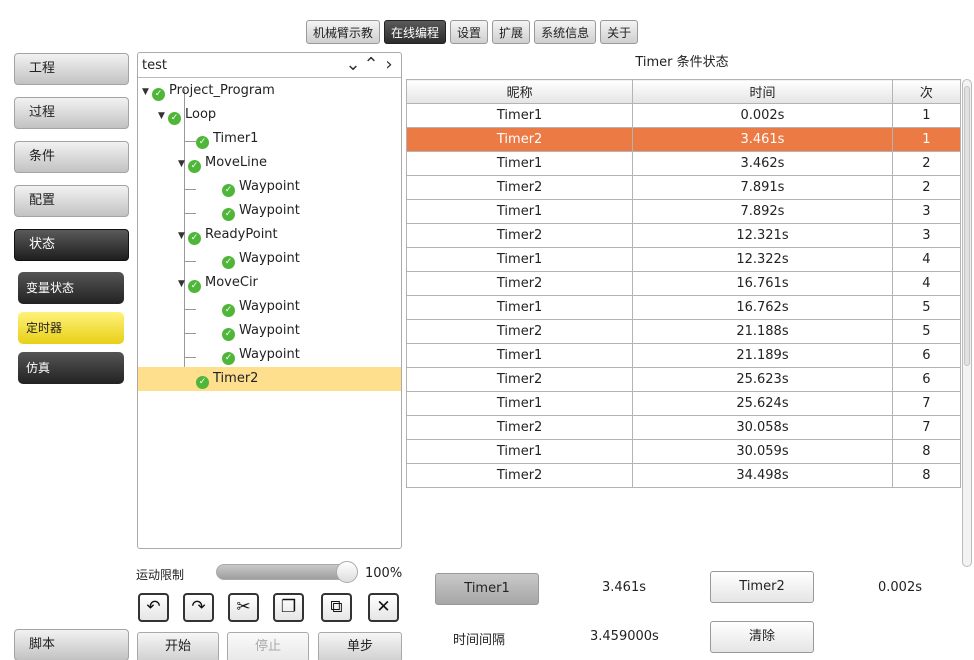 This screenshot has height=660, width=974. What do you see at coordinates (371, 65) in the screenshot?
I see `chevron-up-icon: ⌃` at bounding box center [371, 65].